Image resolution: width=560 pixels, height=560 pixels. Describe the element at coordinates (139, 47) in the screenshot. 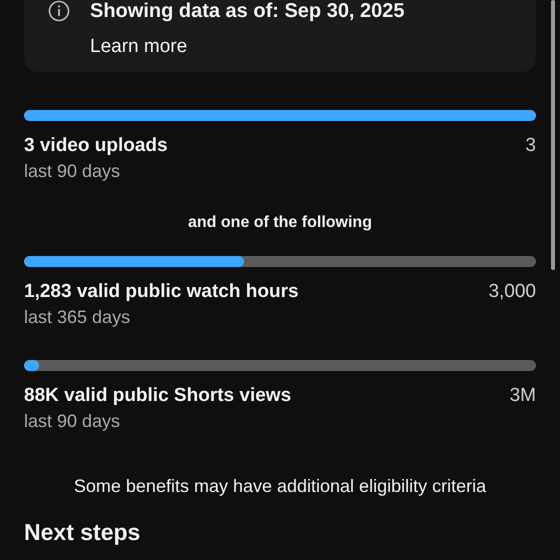

I see `learn-more-link: Learn more` at that location.